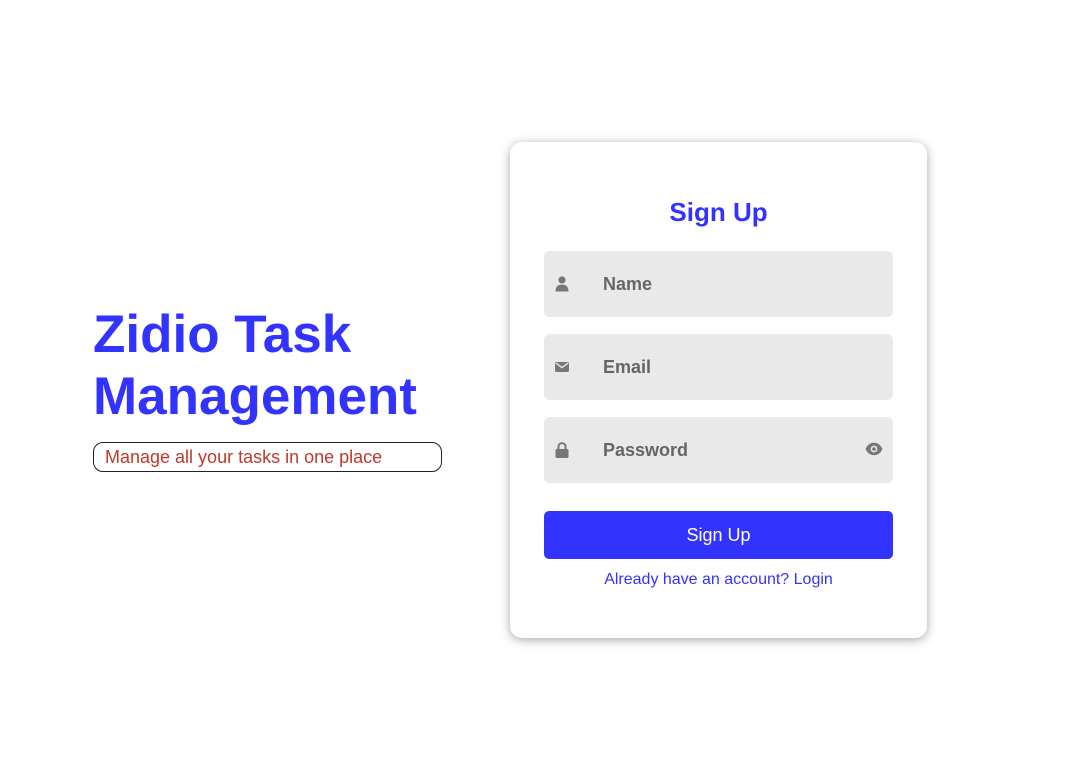 The image size is (1077, 770). What do you see at coordinates (728, 450) in the screenshot?
I see `password-input` at bounding box center [728, 450].